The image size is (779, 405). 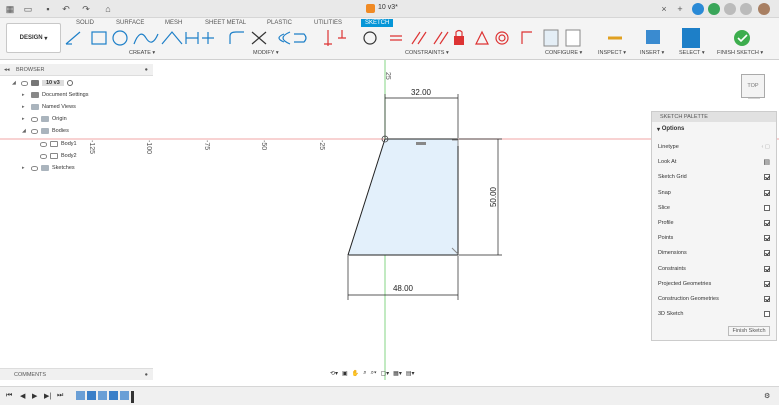 What do you see at coordinates (714, 208) in the screenshot?
I see `palette-row: Slice` at bounding box center [714, 208].